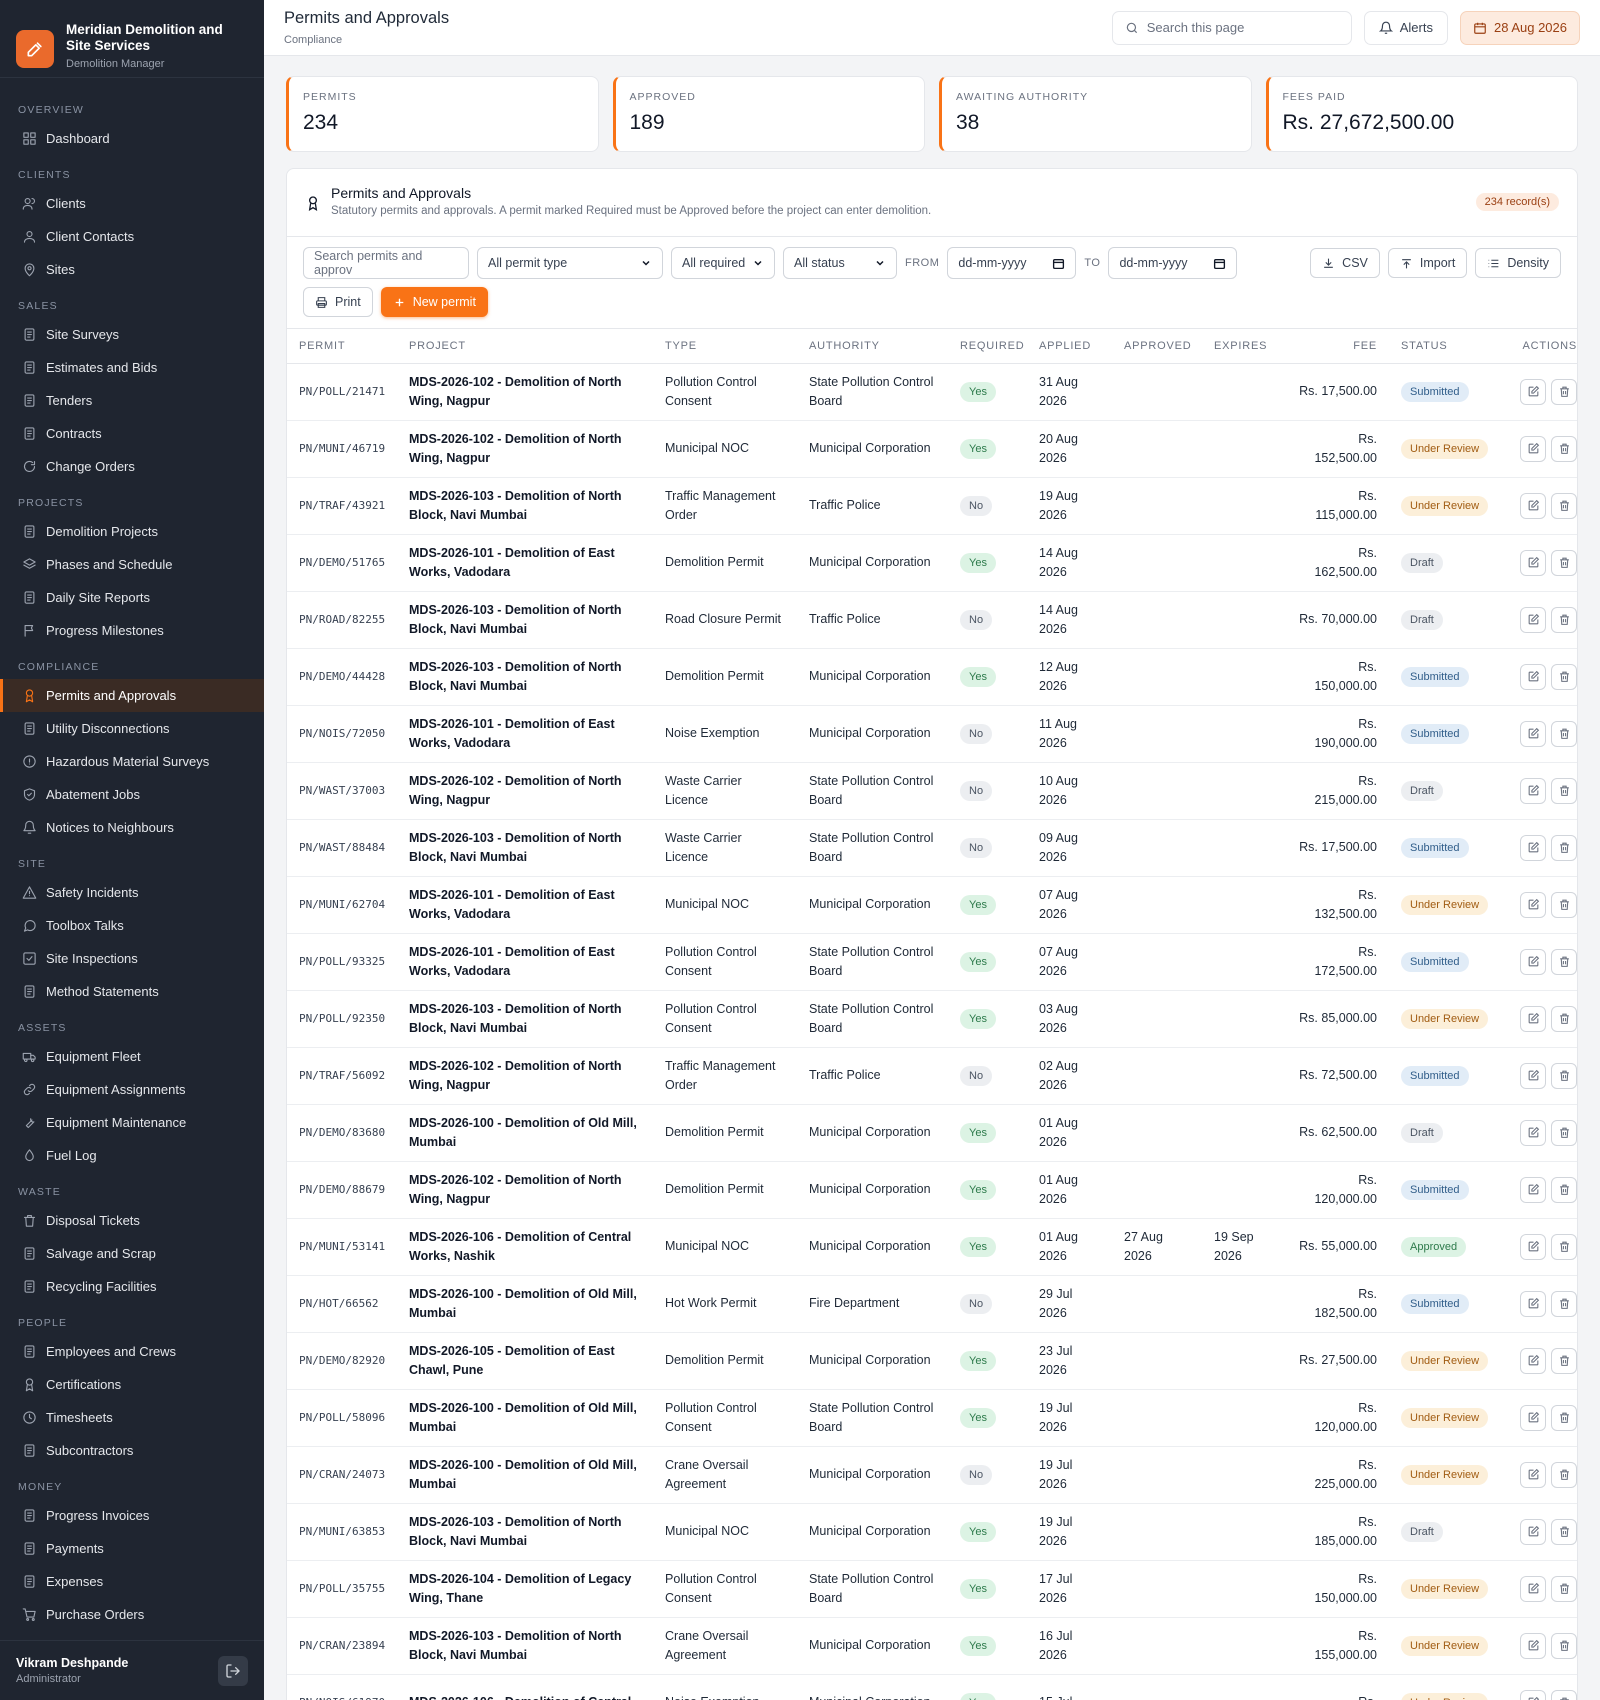 The image size is (1600, 1700). Describe the element at coordinates (132, 400) in the screenshot. I see `sidebar-item-tenders: Tenders` at that location.